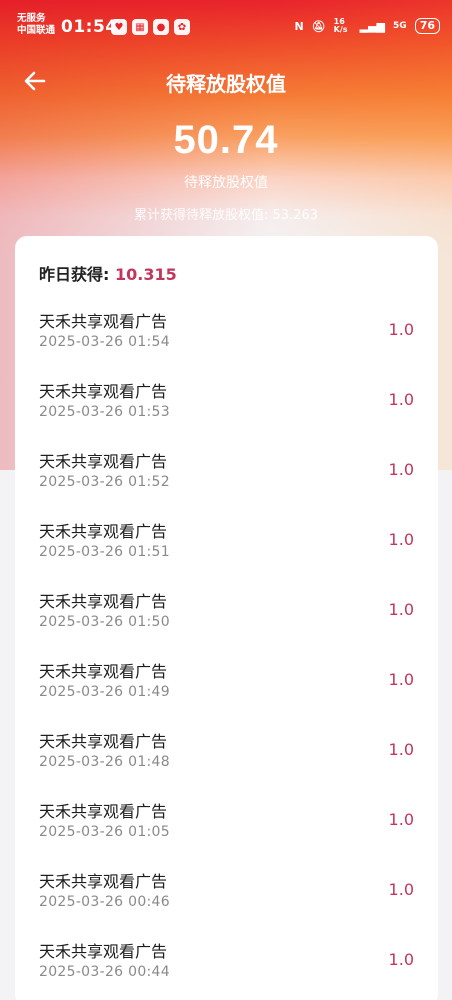  What do you see at coordinates (226, 621) in the screenshot?
I see `list-item: 天禾共享观看广告 2025-03-26 01:50 1.0` at bounding box center [226, 621].